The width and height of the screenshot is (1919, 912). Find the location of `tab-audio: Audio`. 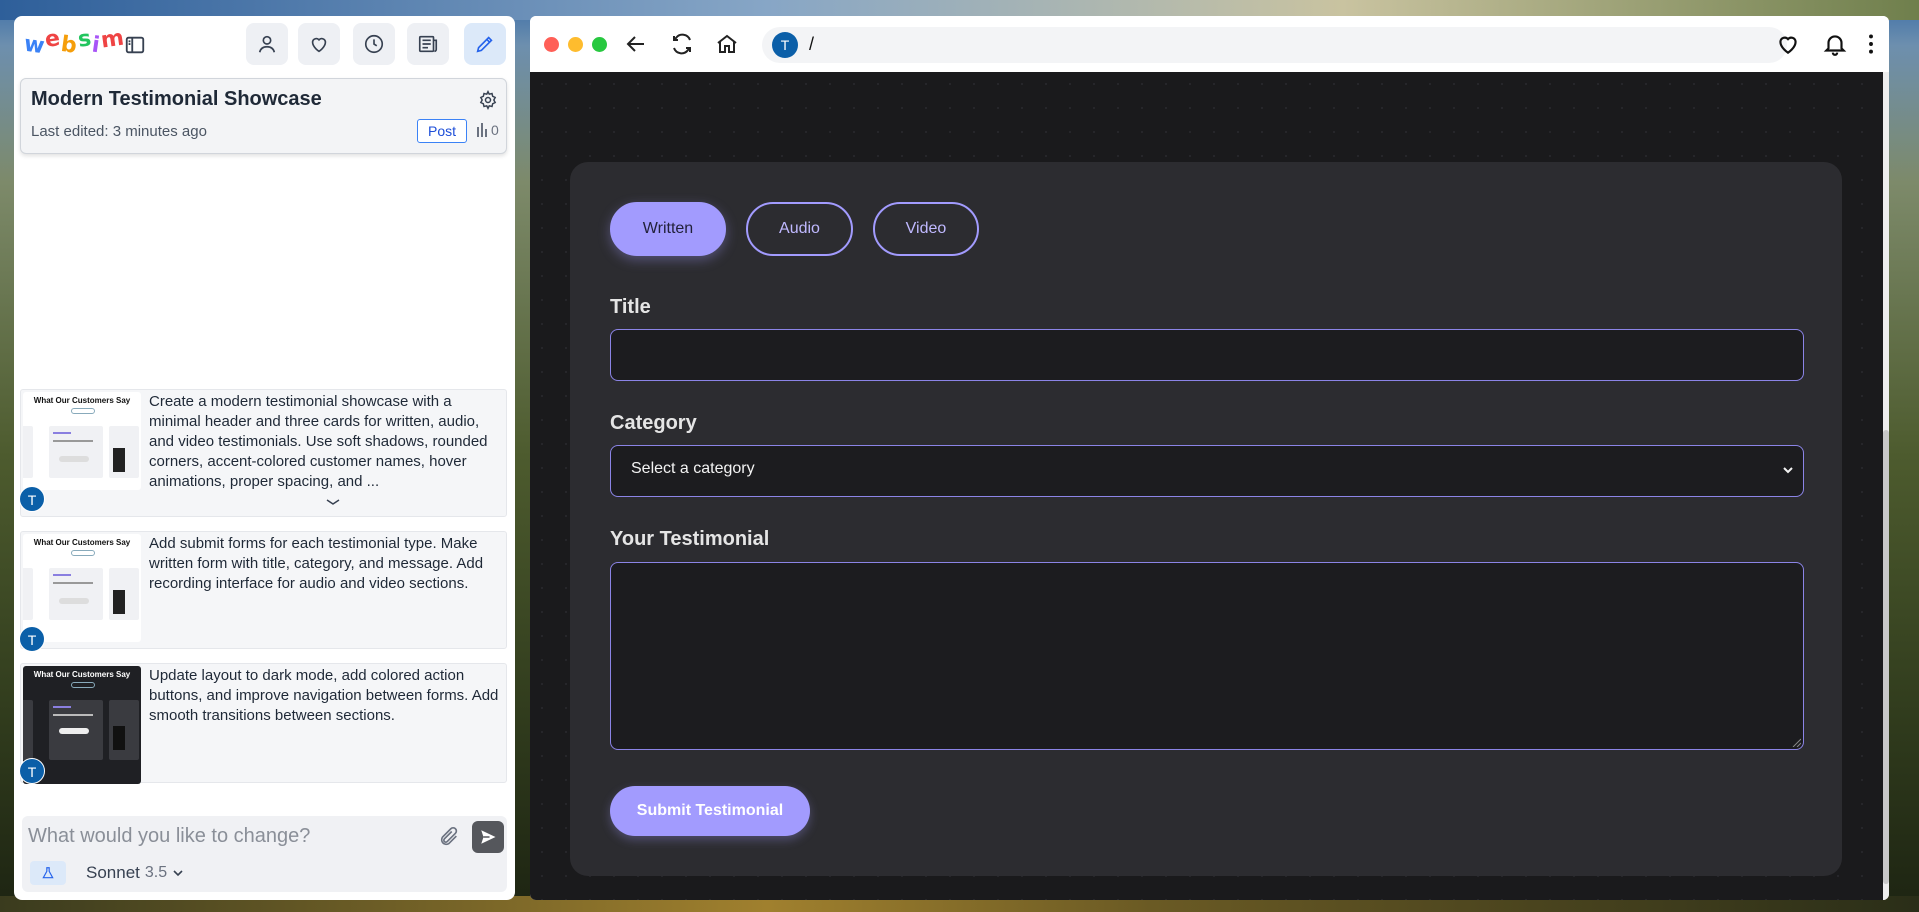

tab-audio: Audio is located at coordinates (799, 229).